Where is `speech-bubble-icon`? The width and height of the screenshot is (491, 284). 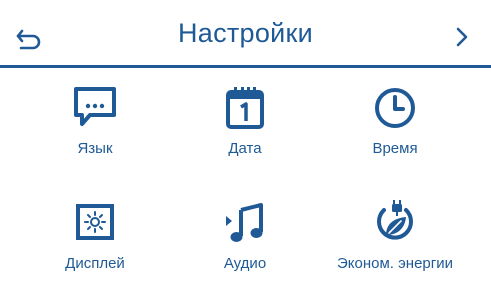 speech-bubble-icon is located at coordinates (95, 106).